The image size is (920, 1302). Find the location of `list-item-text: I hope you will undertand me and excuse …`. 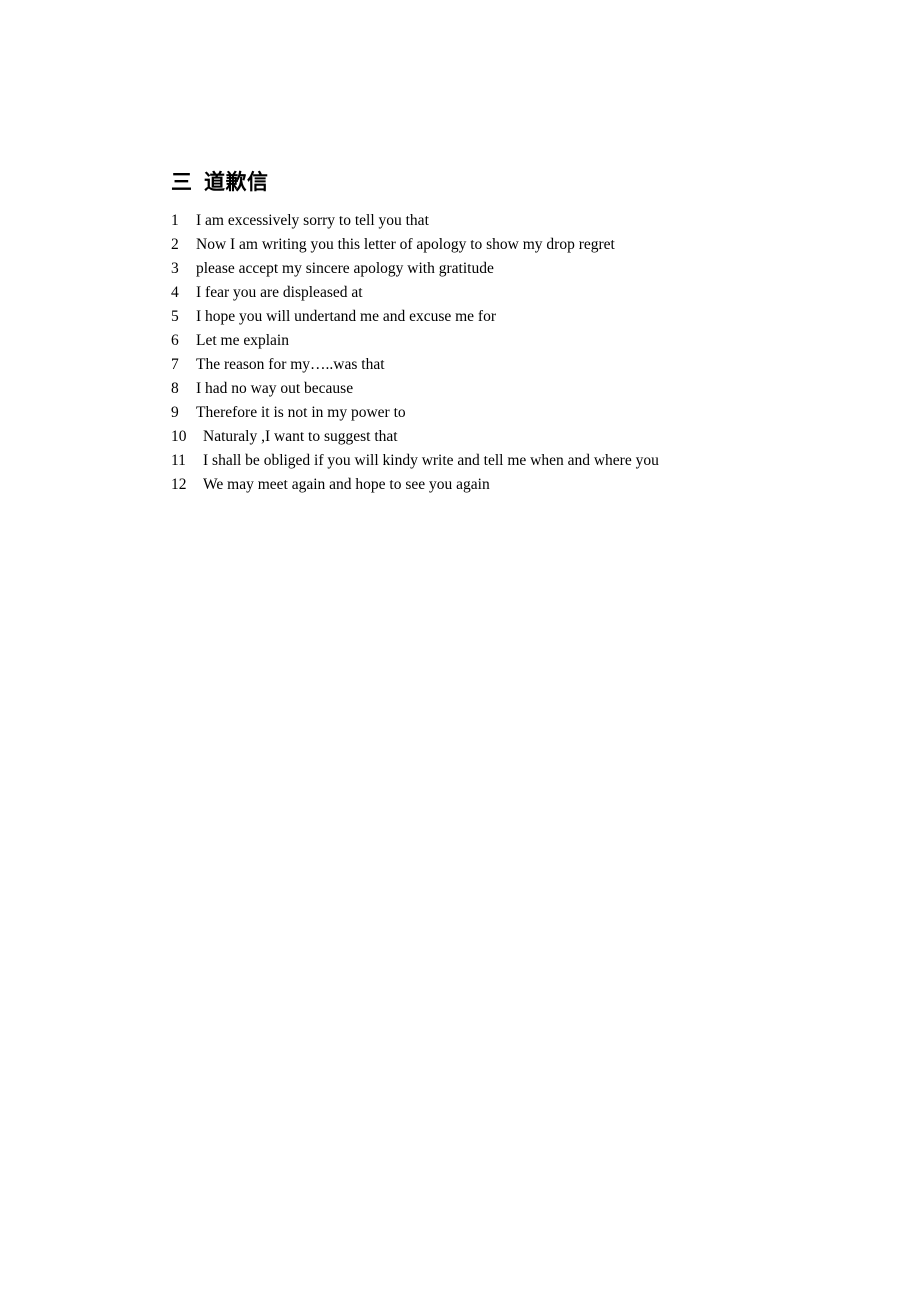

list-item-text: I hope you will undertand me and excuse … is located at coordinates (346, 316).